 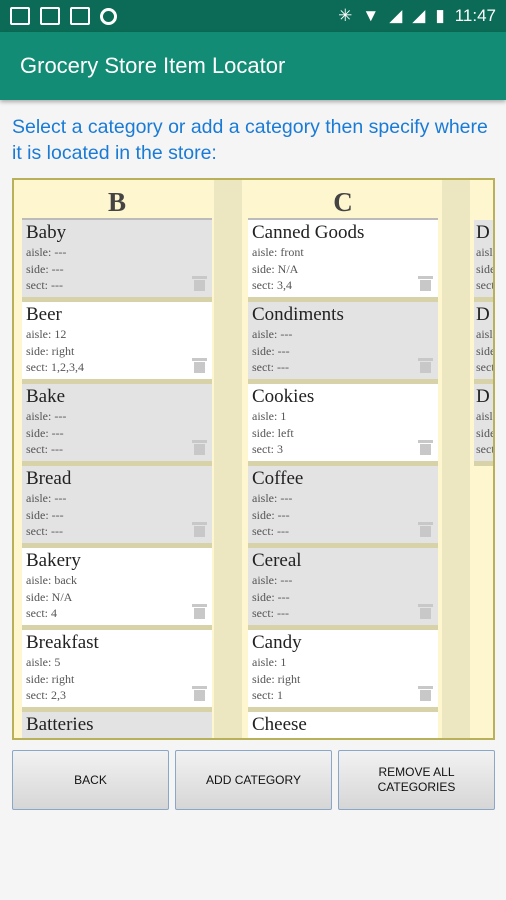 I want to click on image-icon, so click(x=80, y=16).